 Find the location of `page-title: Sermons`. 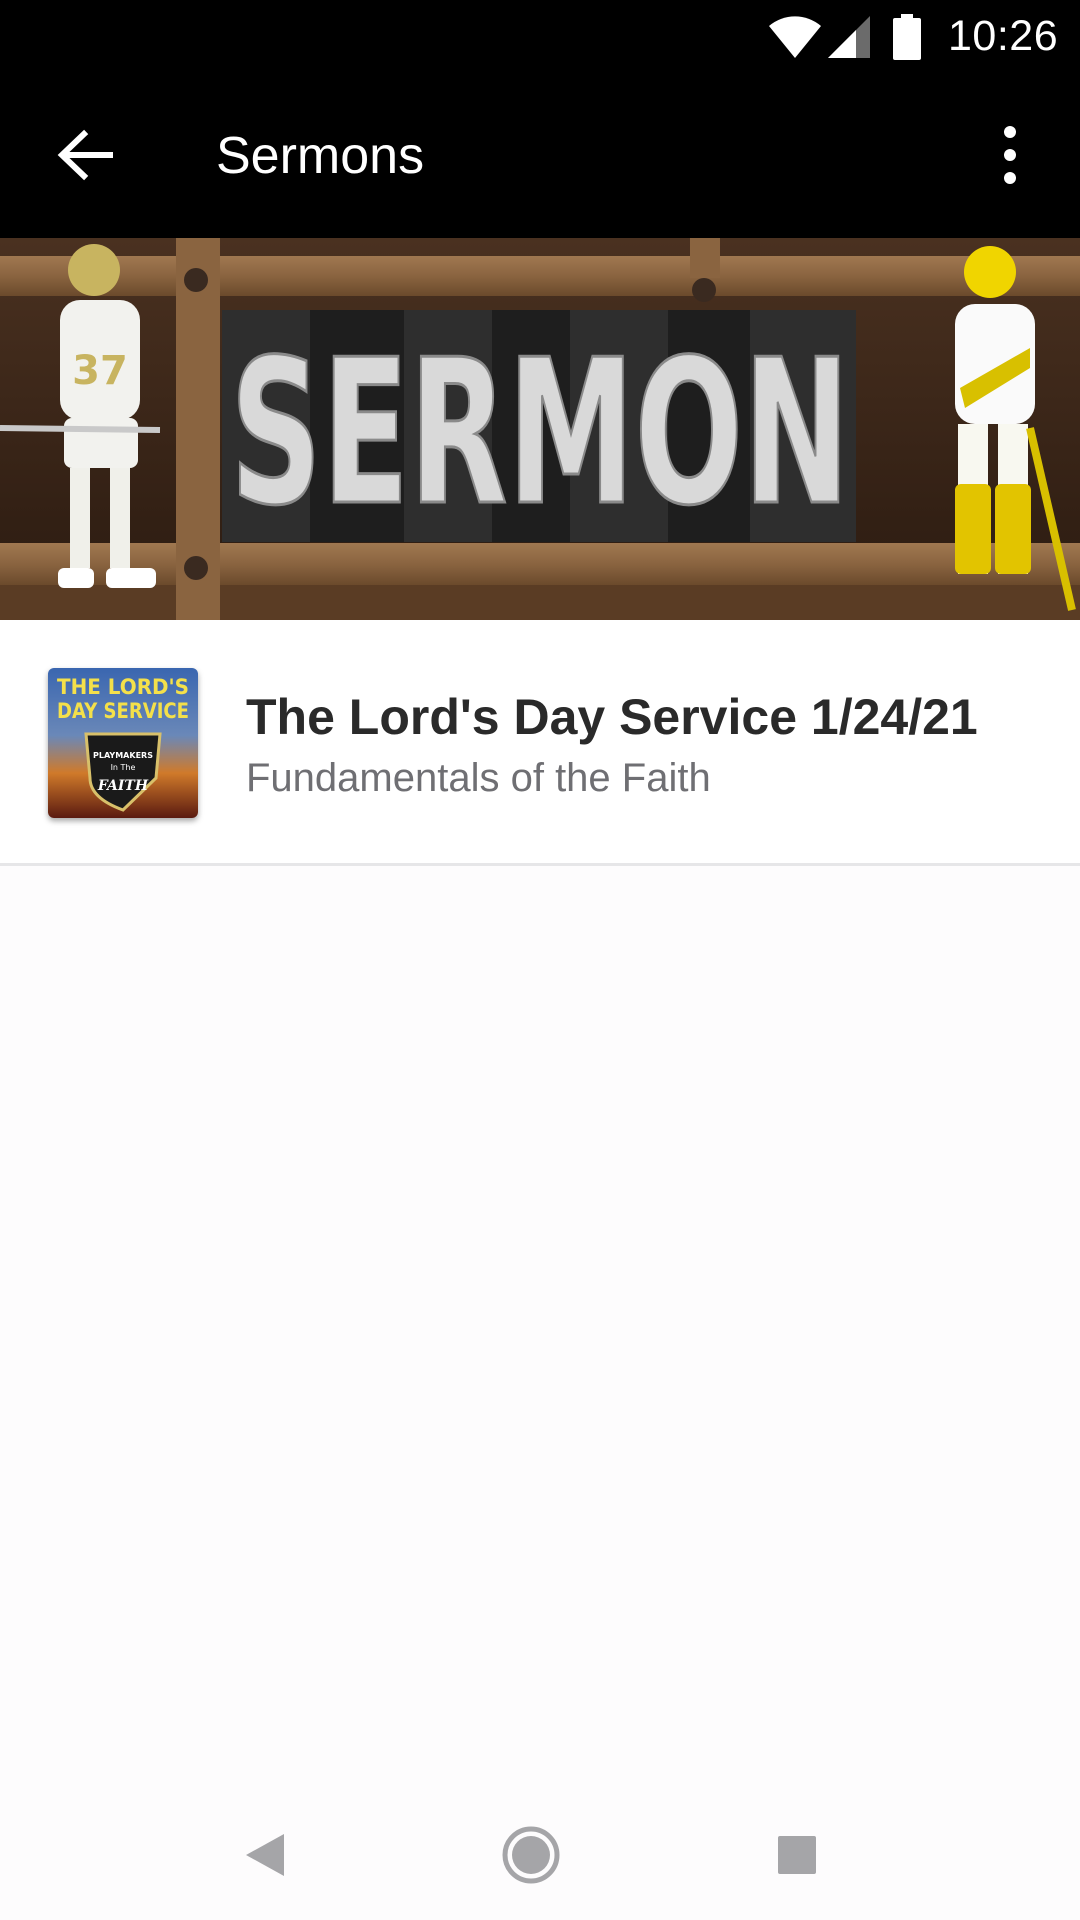

page-title: Sermons is located at coordinates (320, 156).